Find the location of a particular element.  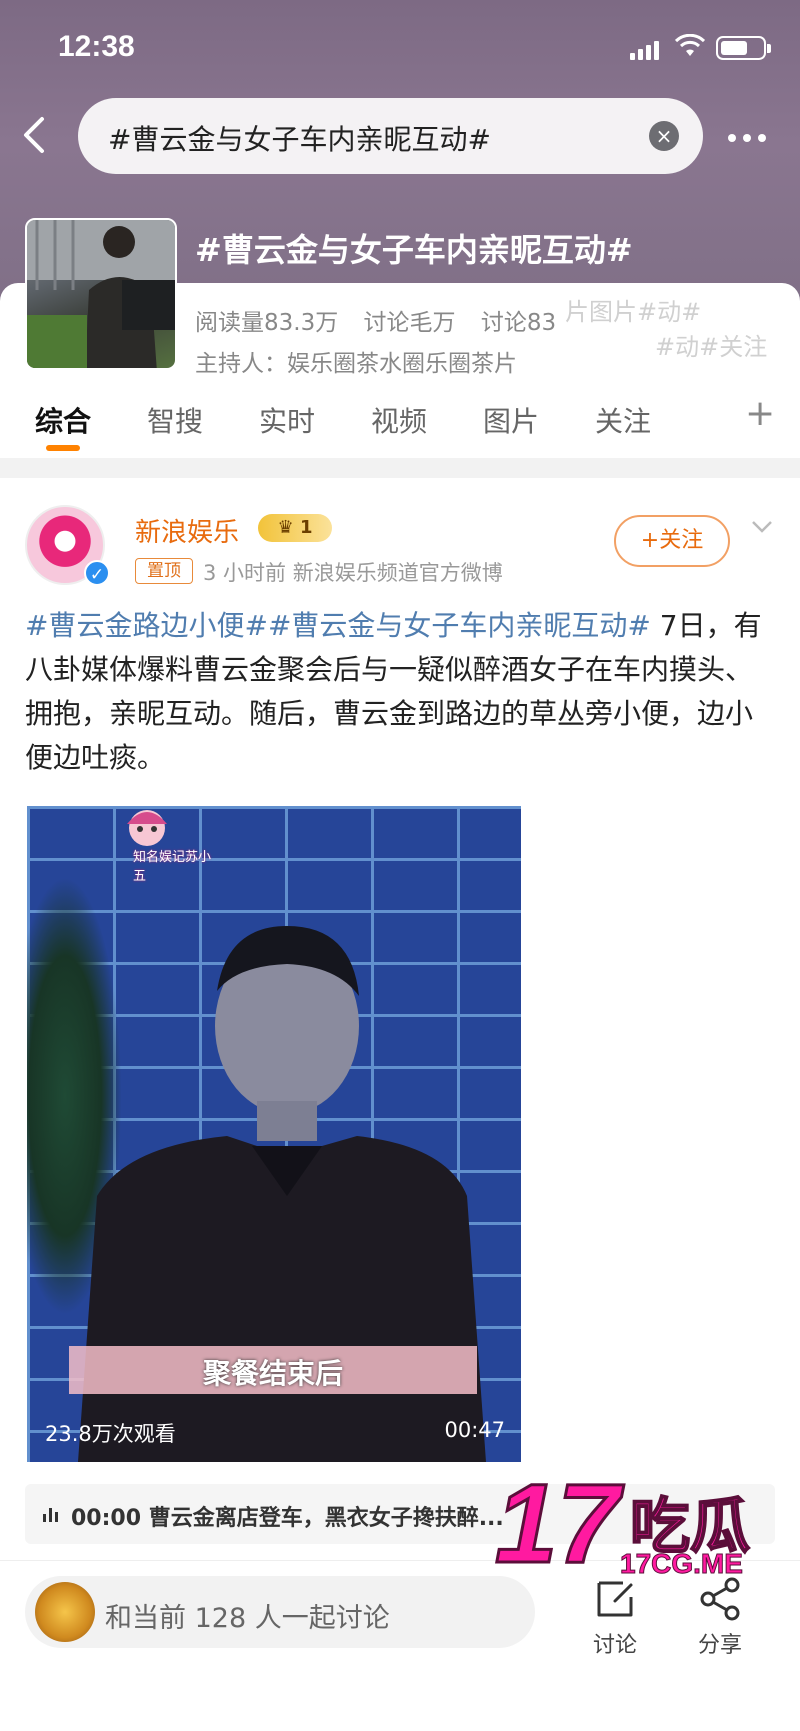

more-icon is located at coordinates (753, 138).